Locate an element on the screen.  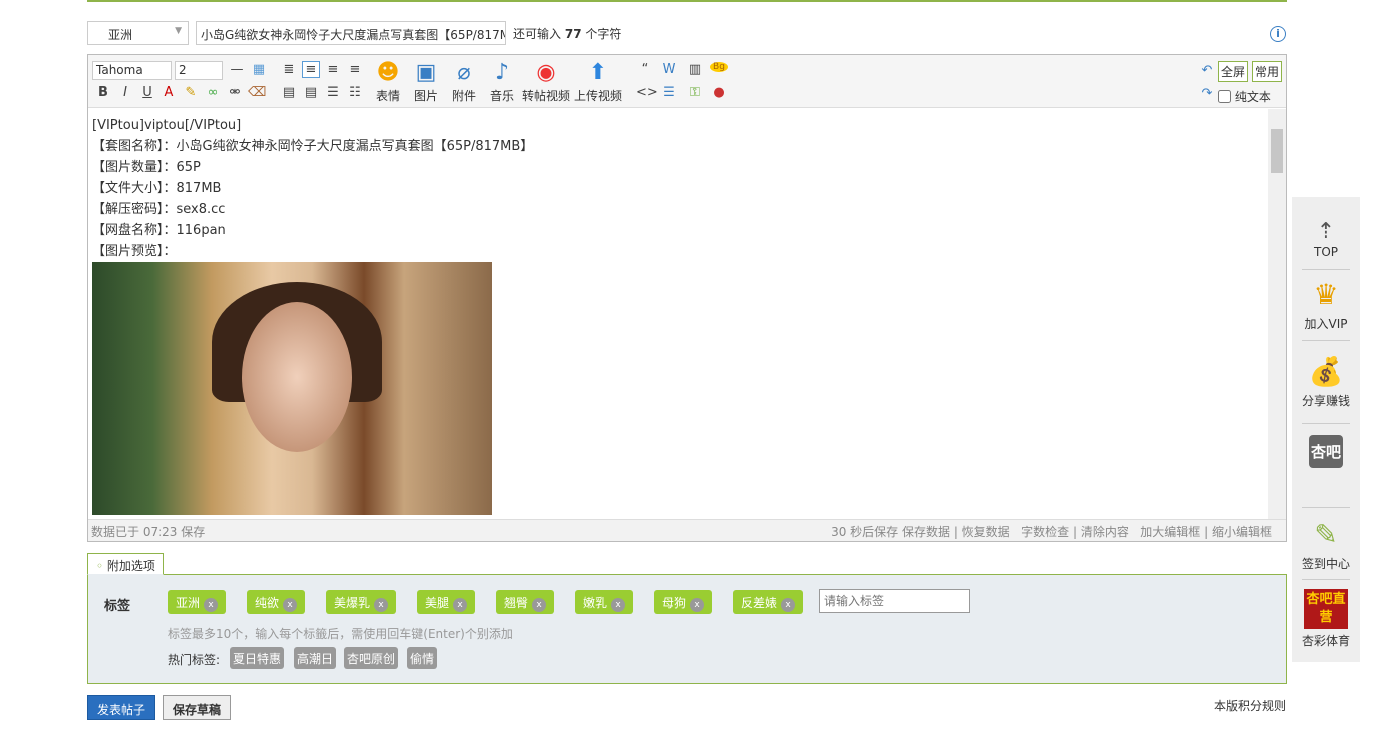
key-icon: ⚿ is located at coordinates (695, 92).